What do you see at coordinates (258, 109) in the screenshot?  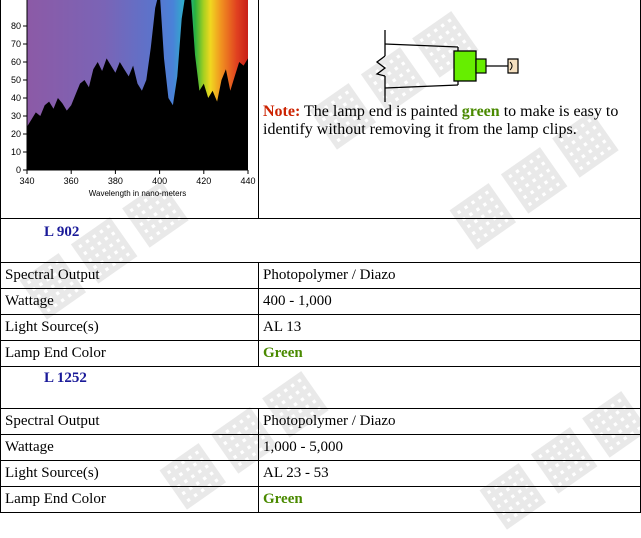 I see `top-row-divider` at bounding box center [258, 109].